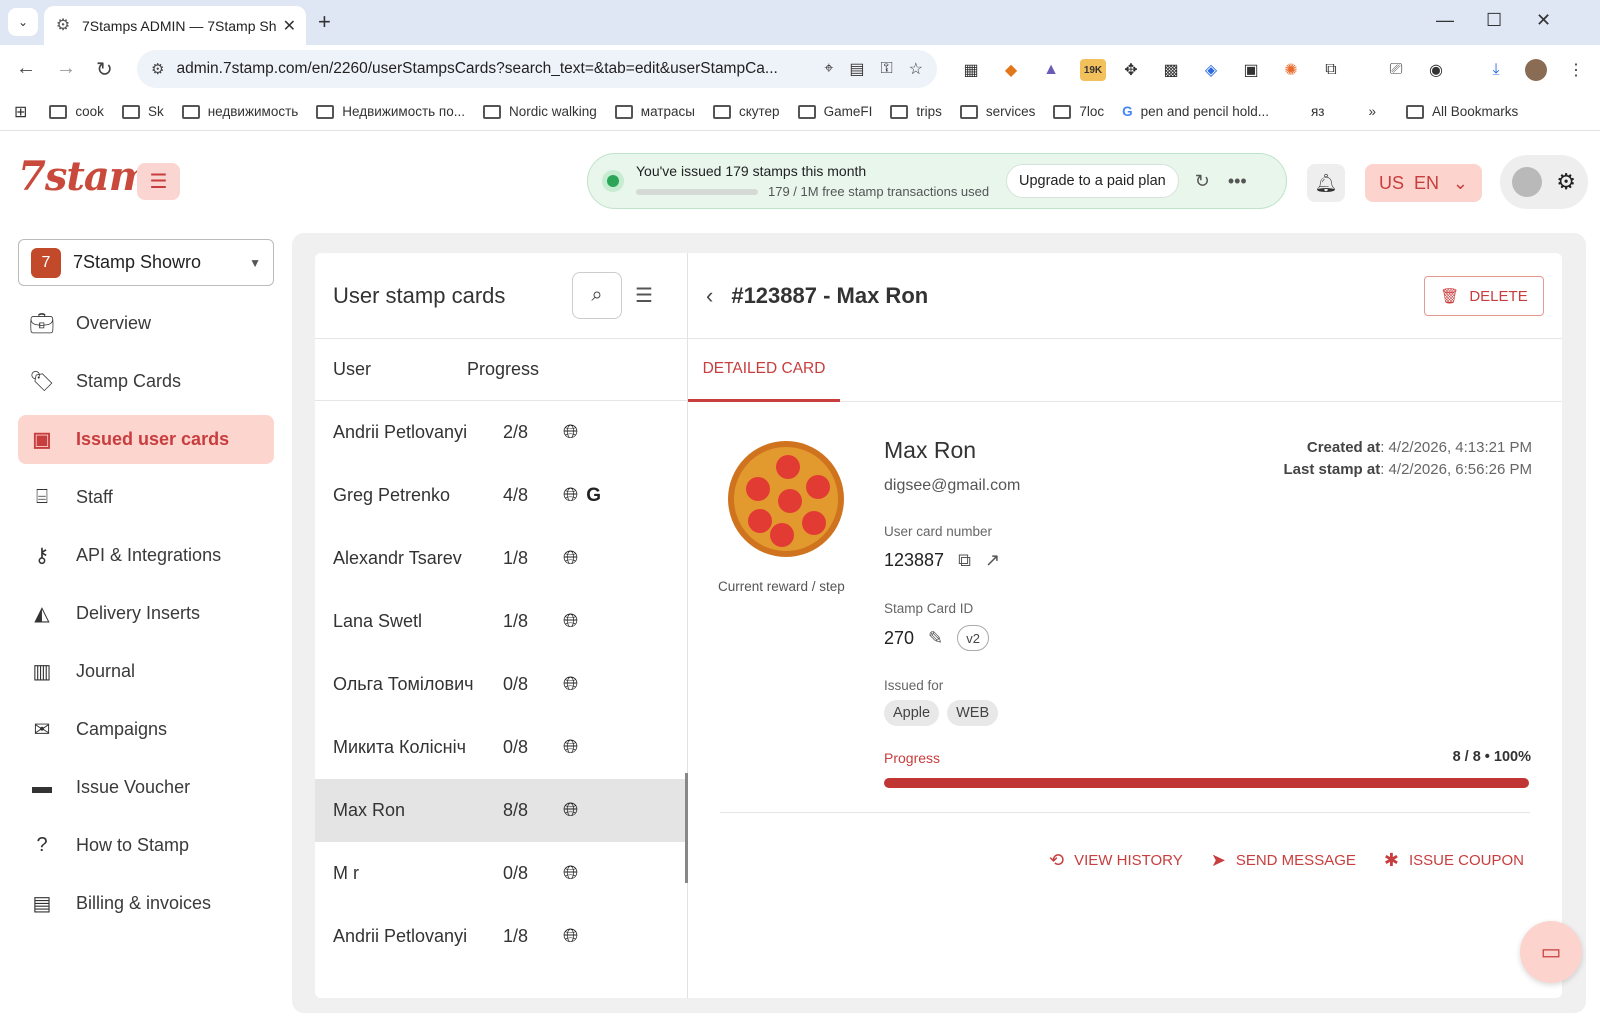 This screenshot has width=1600, height=1030. I want to click on cast-icon: ⎚, so click(1396, 70).